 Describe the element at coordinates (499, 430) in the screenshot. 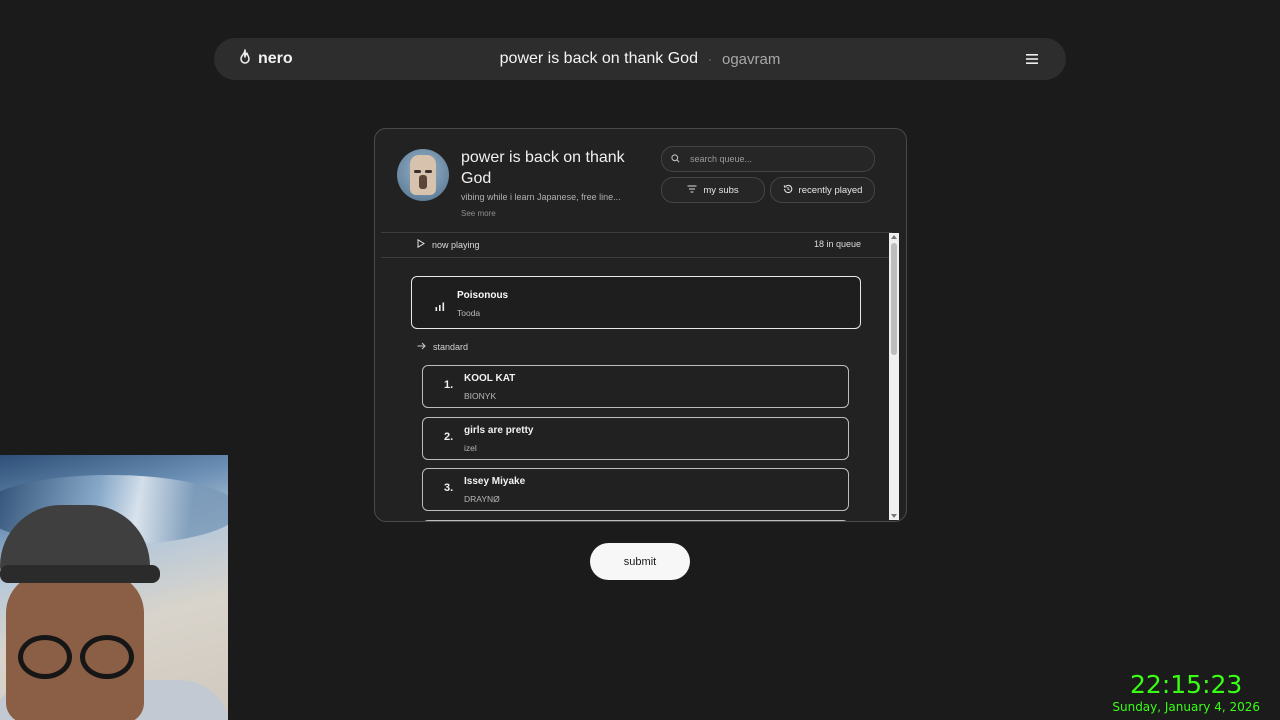

I see `queue-item-title: girls are pretty` at that location.